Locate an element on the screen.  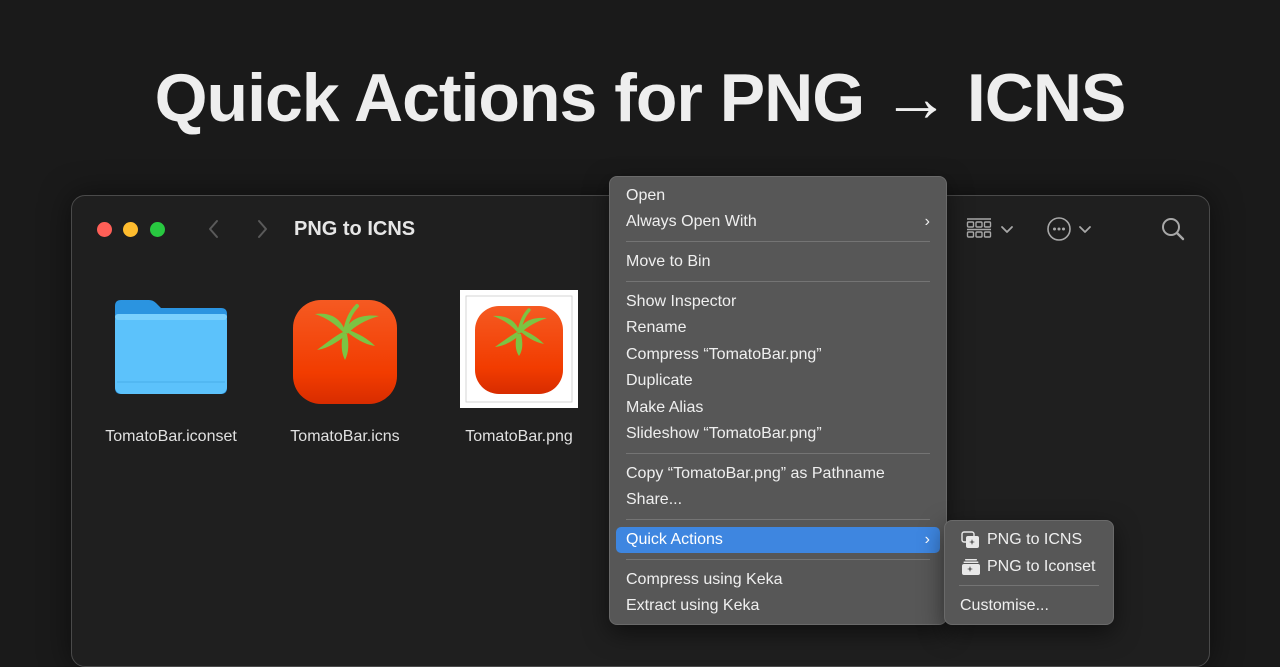
icon-grid-icon is located at coordinates (979, 229).